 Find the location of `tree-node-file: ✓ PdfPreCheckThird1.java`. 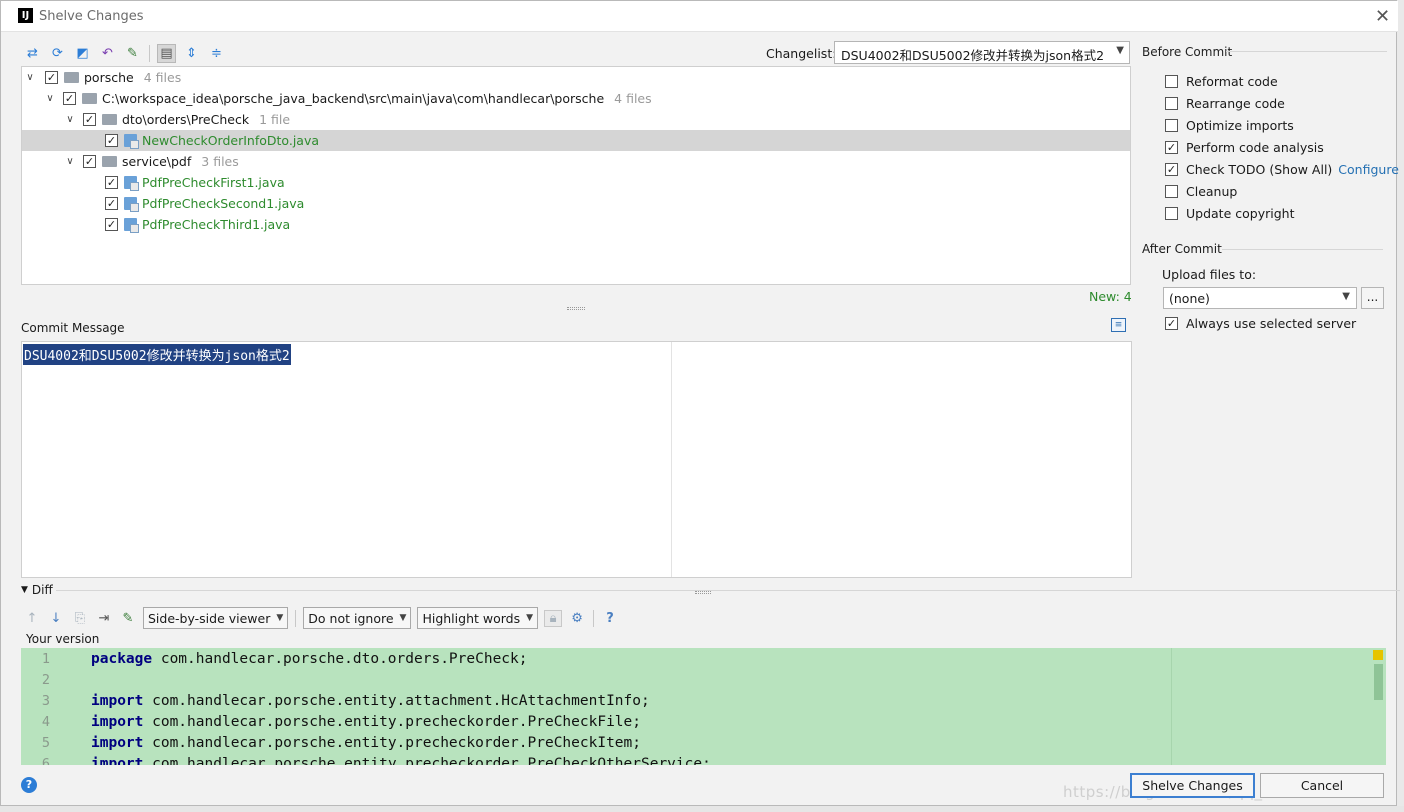

tree-node-file: ✓ PdfPreCheckThird1.java is located at coordinates (576, 224).